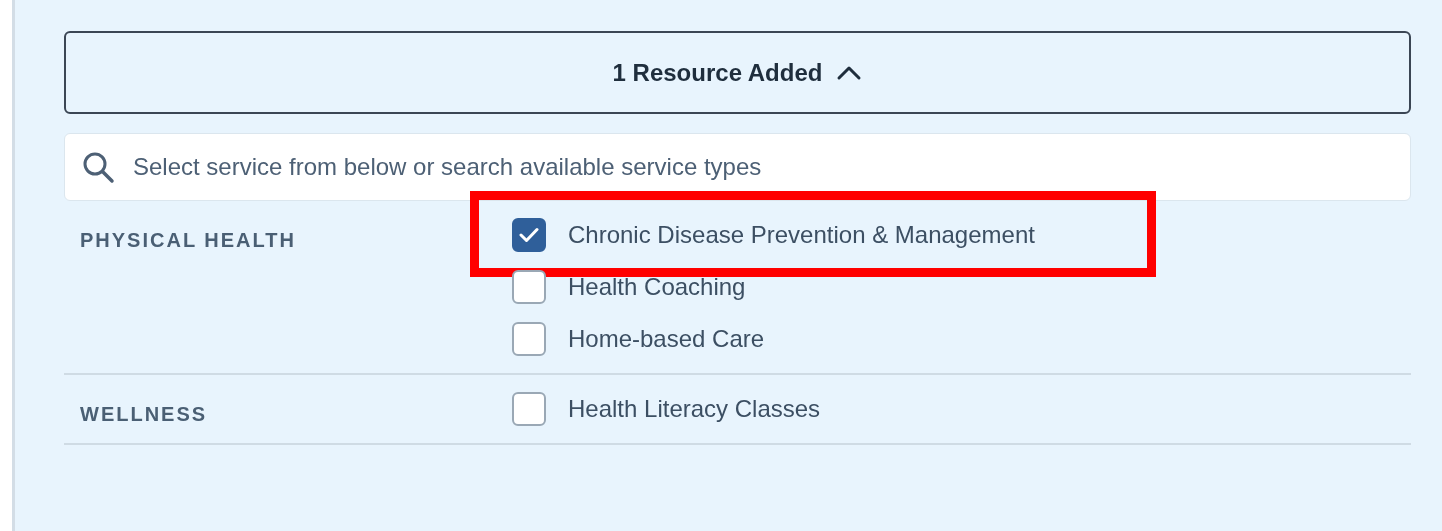 This screenshot has width=1442, height=531. I want to click on category-label: WELLNESS, so click(144, 414).